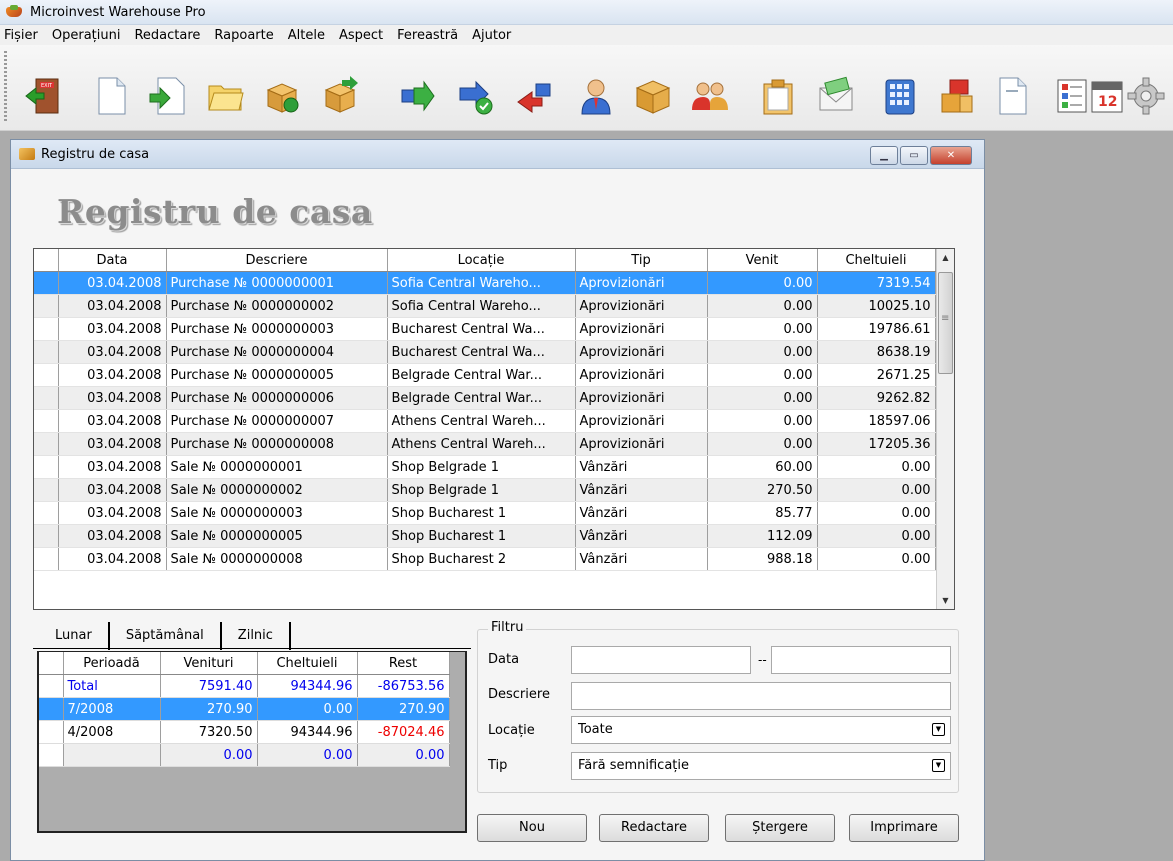 The height and width of the screenshot is (861, 1173). I want to click on summary-row: 4/2008 7320.50 94344.96 -87024.46, so click(244, 732).